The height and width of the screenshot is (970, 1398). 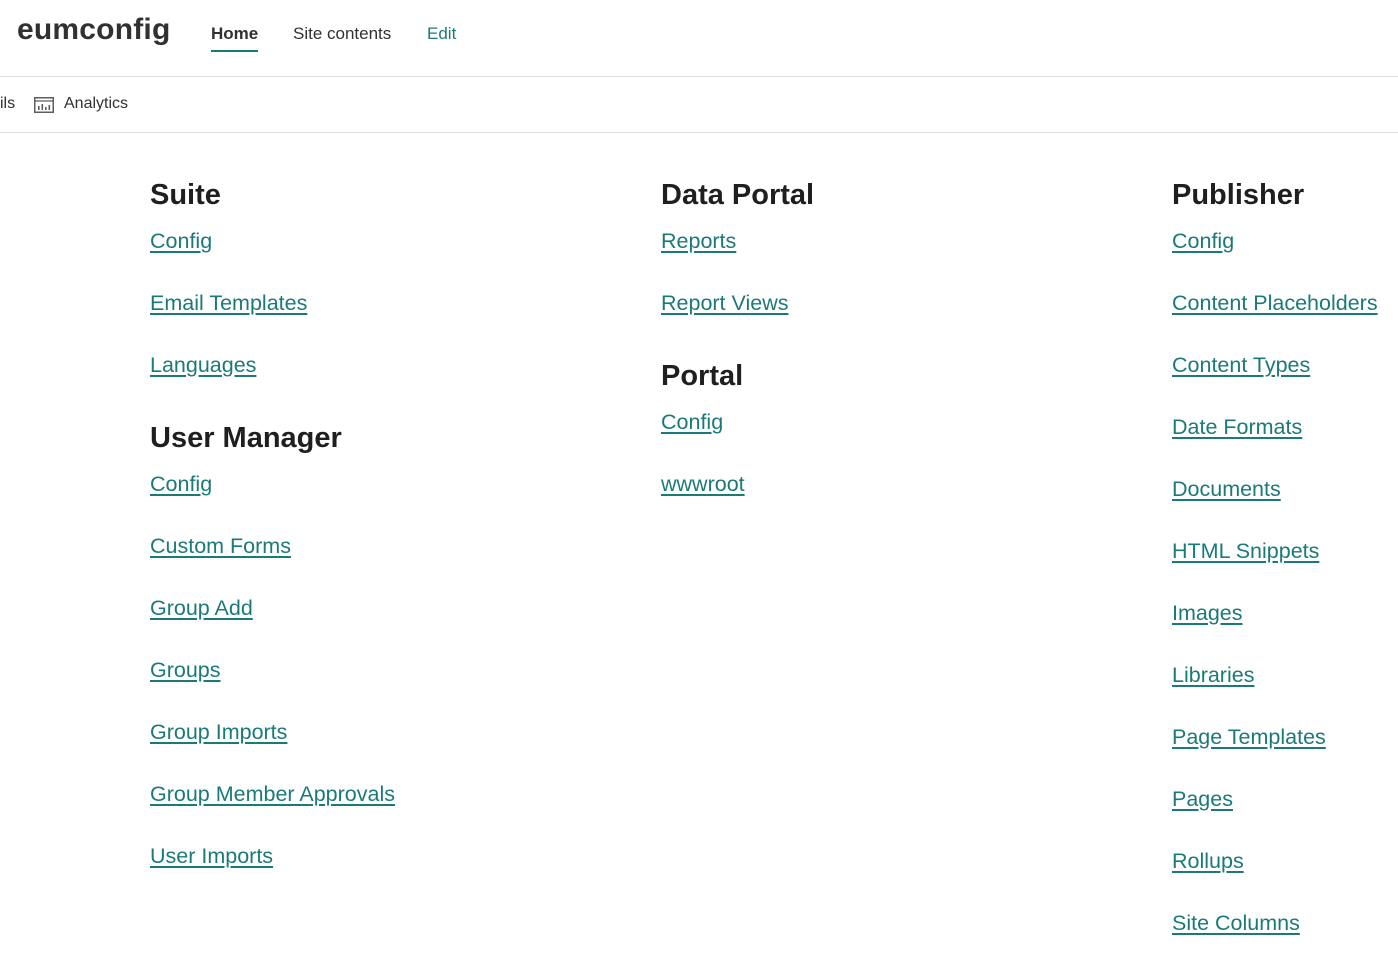 What do you see at coordinates (737, 422) in the screenshot?
I see `link-portal-config: Config` at bounding box center [737, 422].